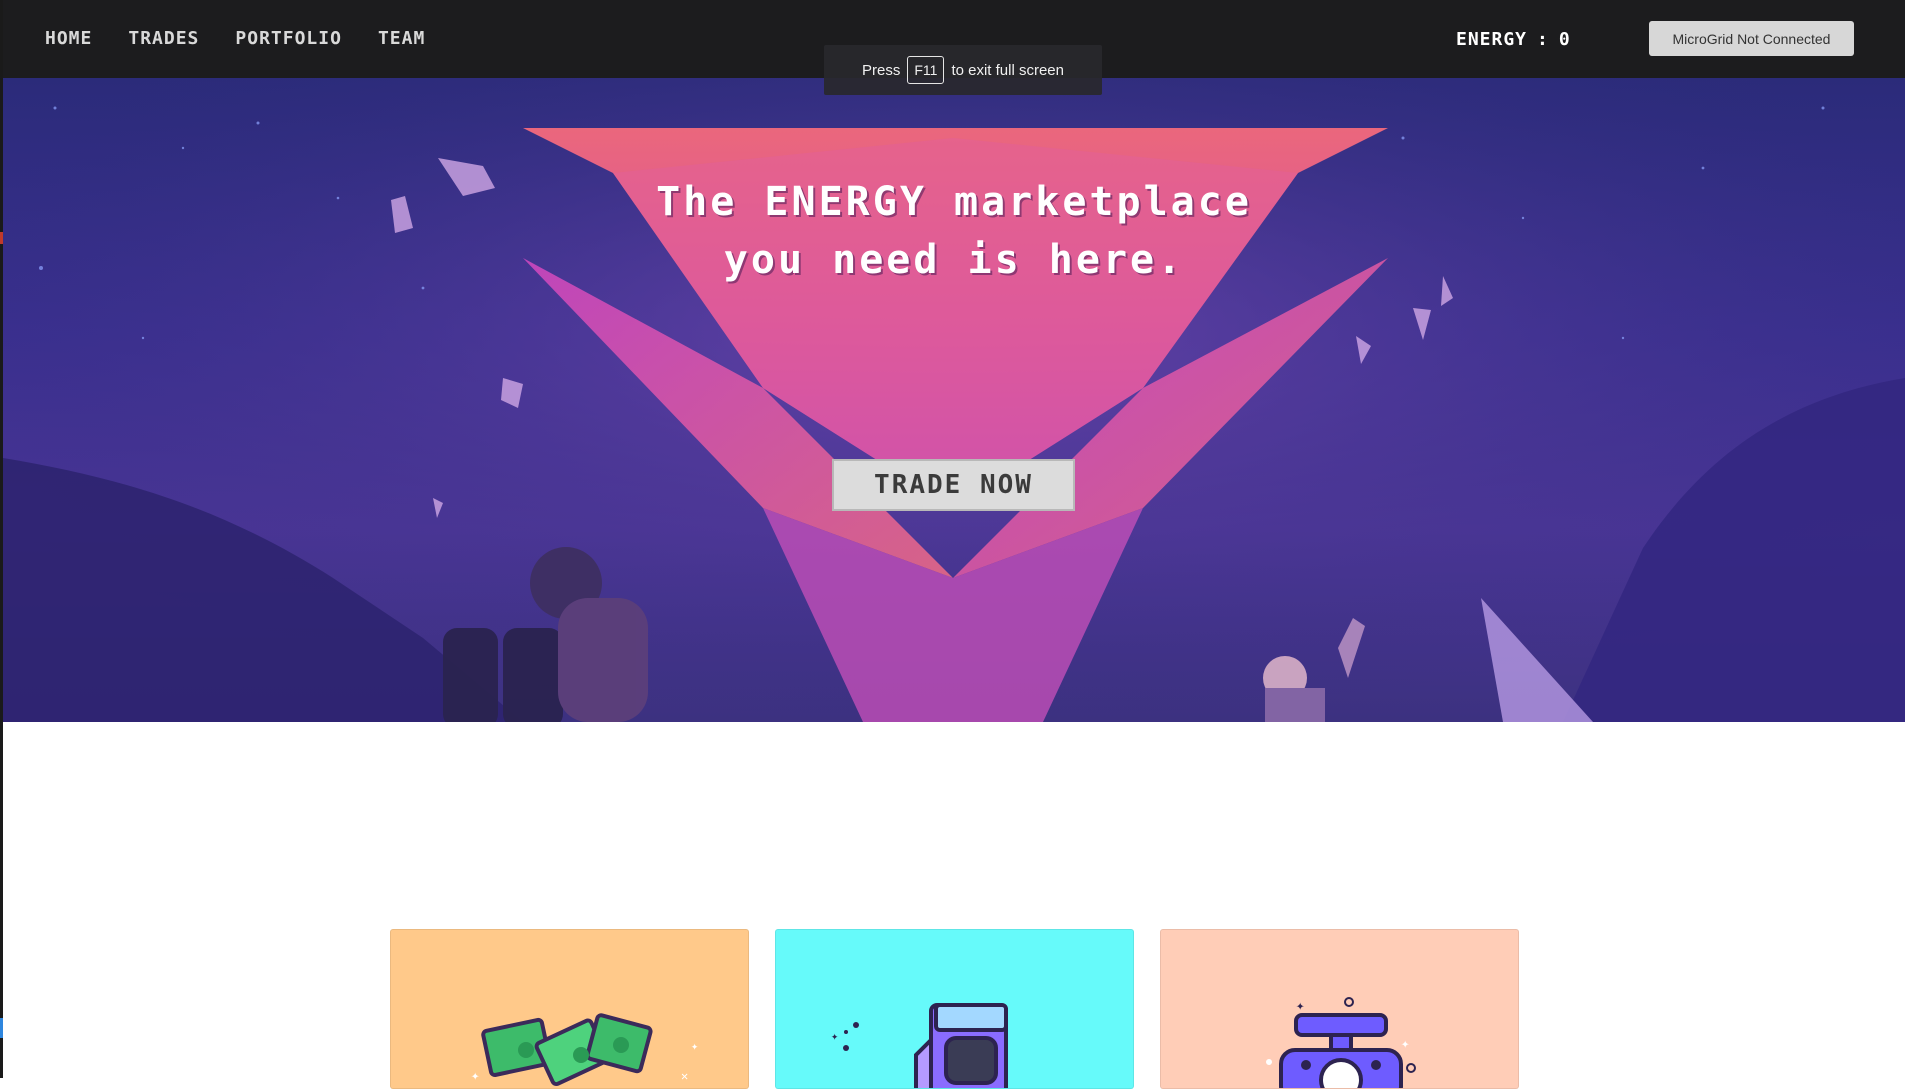 The width and height of the screenshot is (1905, 1089). Describe the element at coordinates (1492, 39) in the screenshot. I see `energy-label: ENERGY` at that location.